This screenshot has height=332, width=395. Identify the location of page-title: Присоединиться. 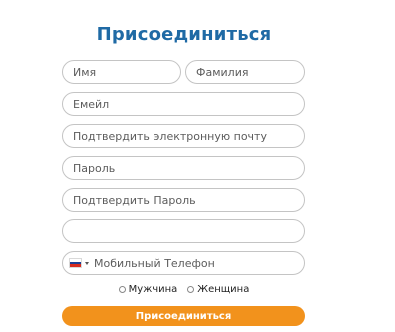
(184, 34).